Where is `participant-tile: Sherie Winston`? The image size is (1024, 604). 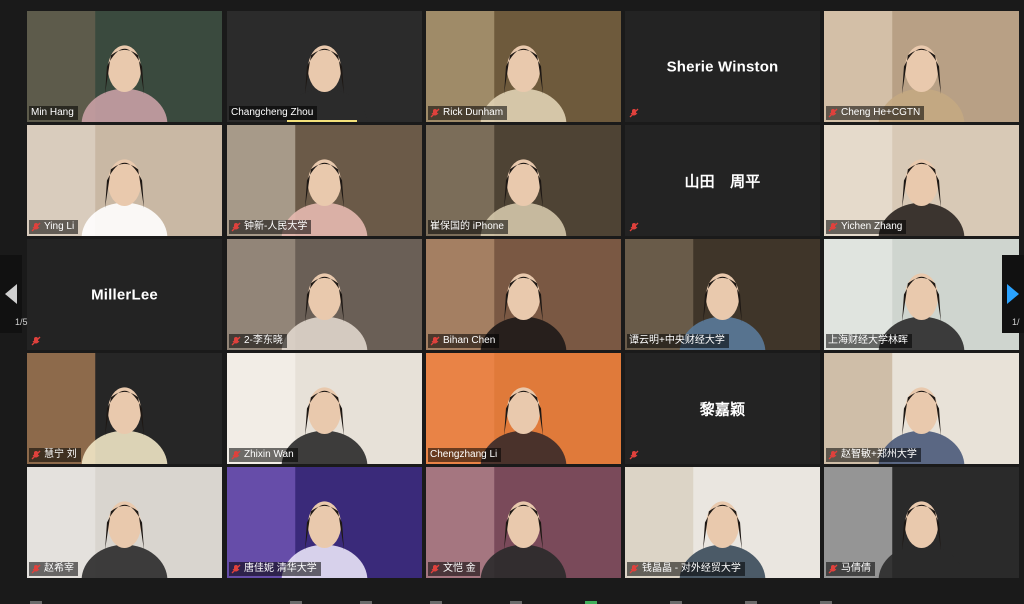
participant-tile: Sherie Winston is located at coordinates (722, 66).